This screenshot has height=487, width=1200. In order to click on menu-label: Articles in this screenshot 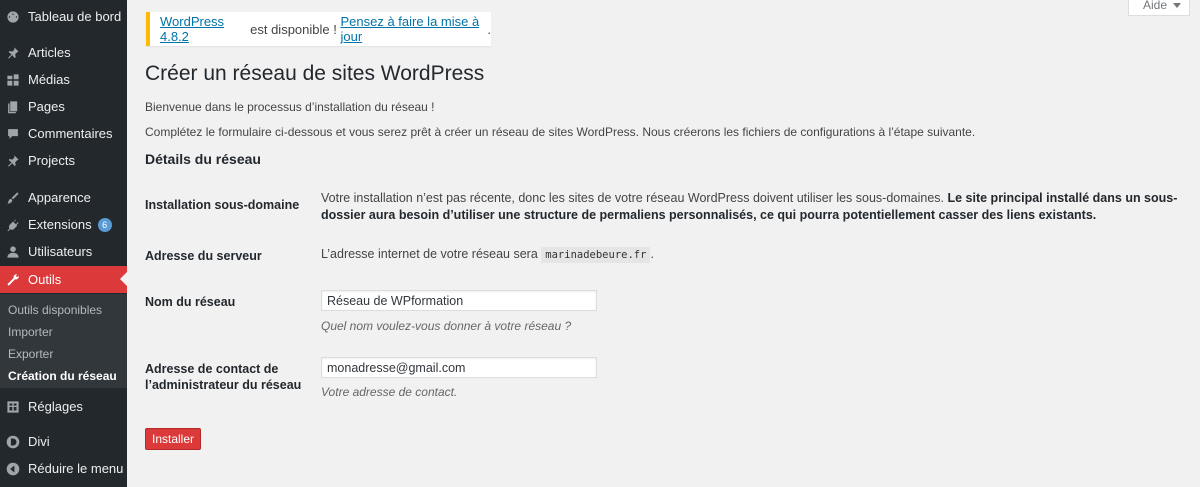, I will do `click(49, 52)`.